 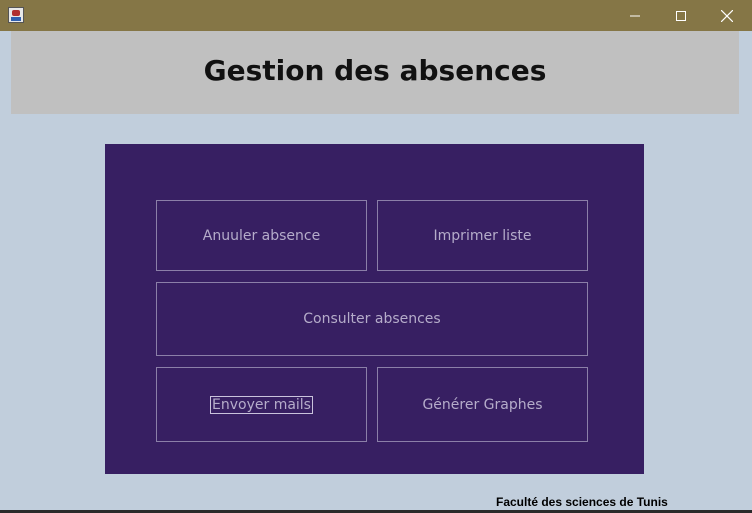 I want to click on institution-label: Faculté des sciences de Tunis, so click(x=582, y=502).